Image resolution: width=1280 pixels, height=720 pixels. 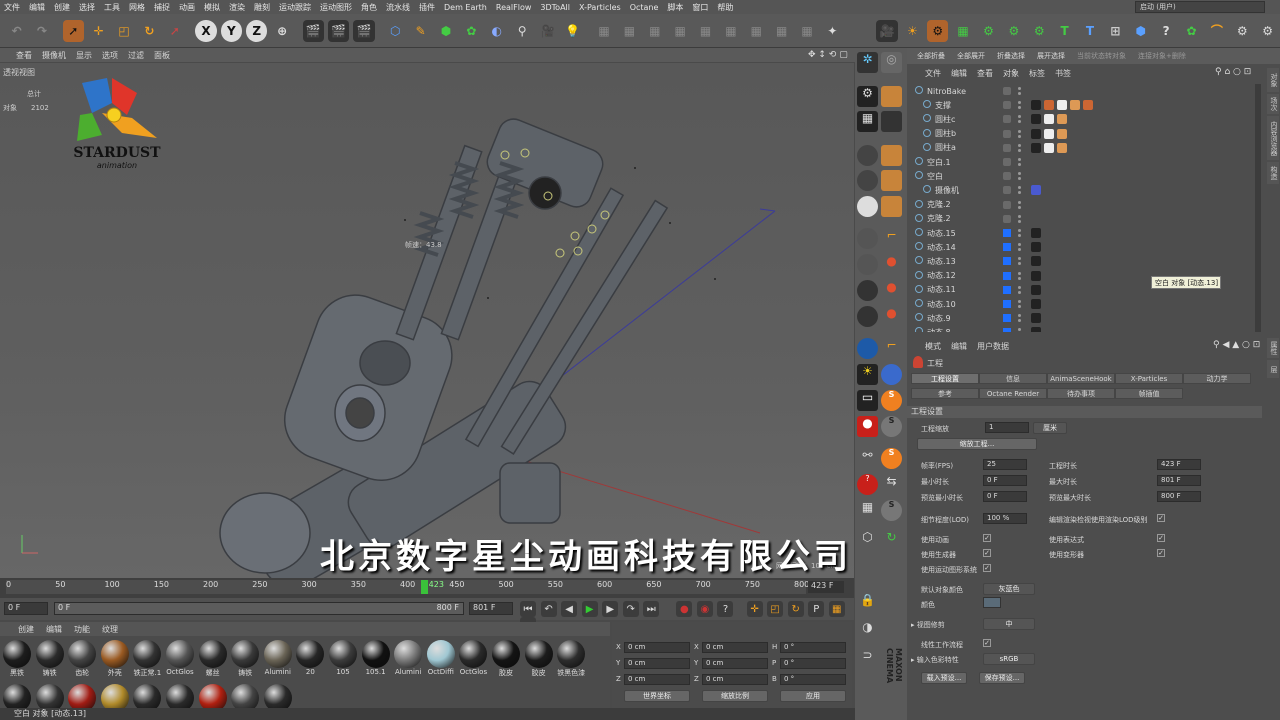 What do you see at coordinates (528, 609) in the screenshot?
I see `goto-start-icon: ⏮` at bounding box center [528, 609].